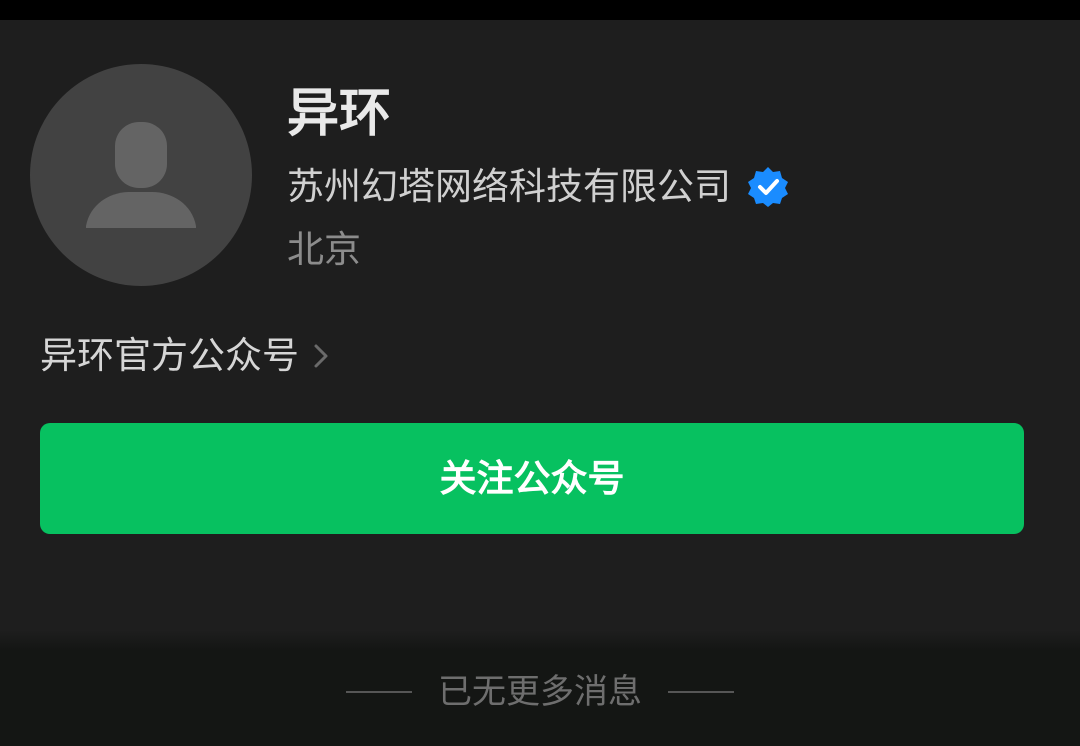  I want to click on default-person-icon, so click(141, 175).